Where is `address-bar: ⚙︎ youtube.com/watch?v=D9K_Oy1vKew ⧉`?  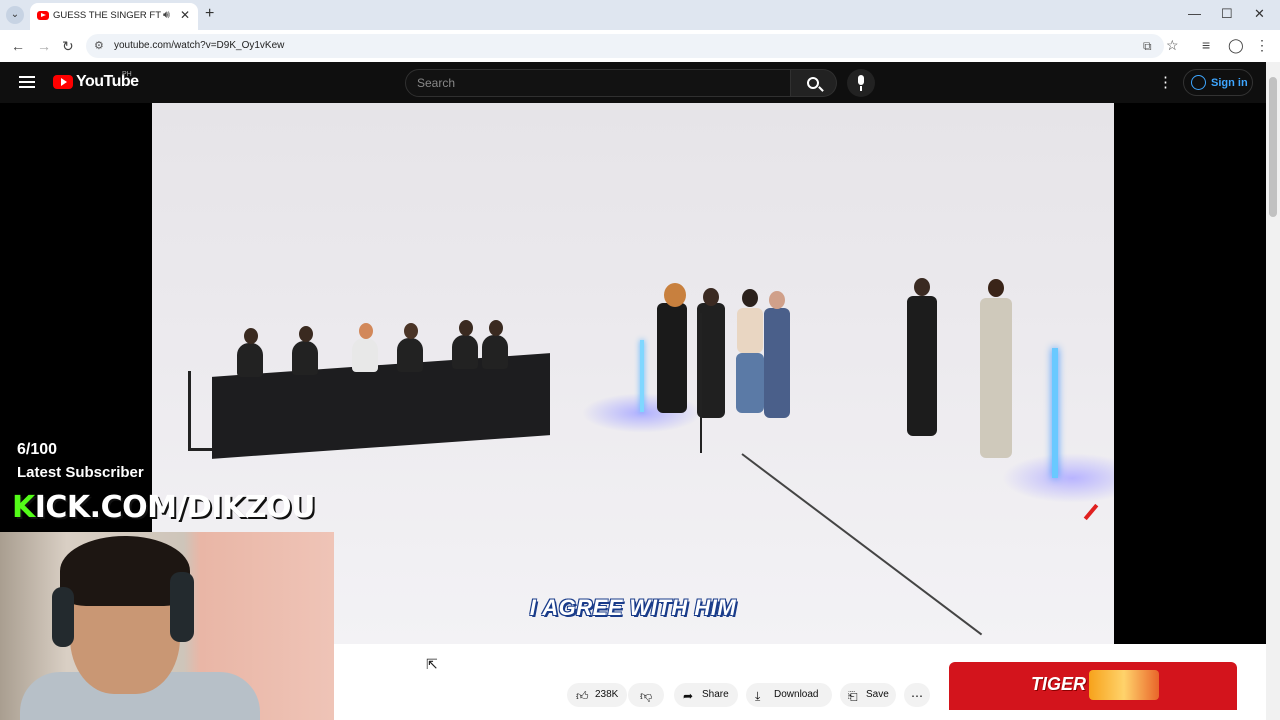 address-bar: ⚙︎ youtube.com/watch?v=D9K_Oy1vKew ⧉ is located at coordinates (625, 46).